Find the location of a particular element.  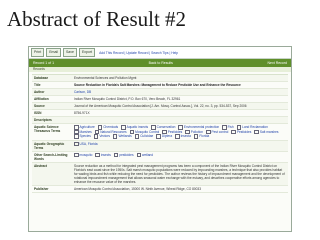

records-label: Records is located at coordinates (160, 69).